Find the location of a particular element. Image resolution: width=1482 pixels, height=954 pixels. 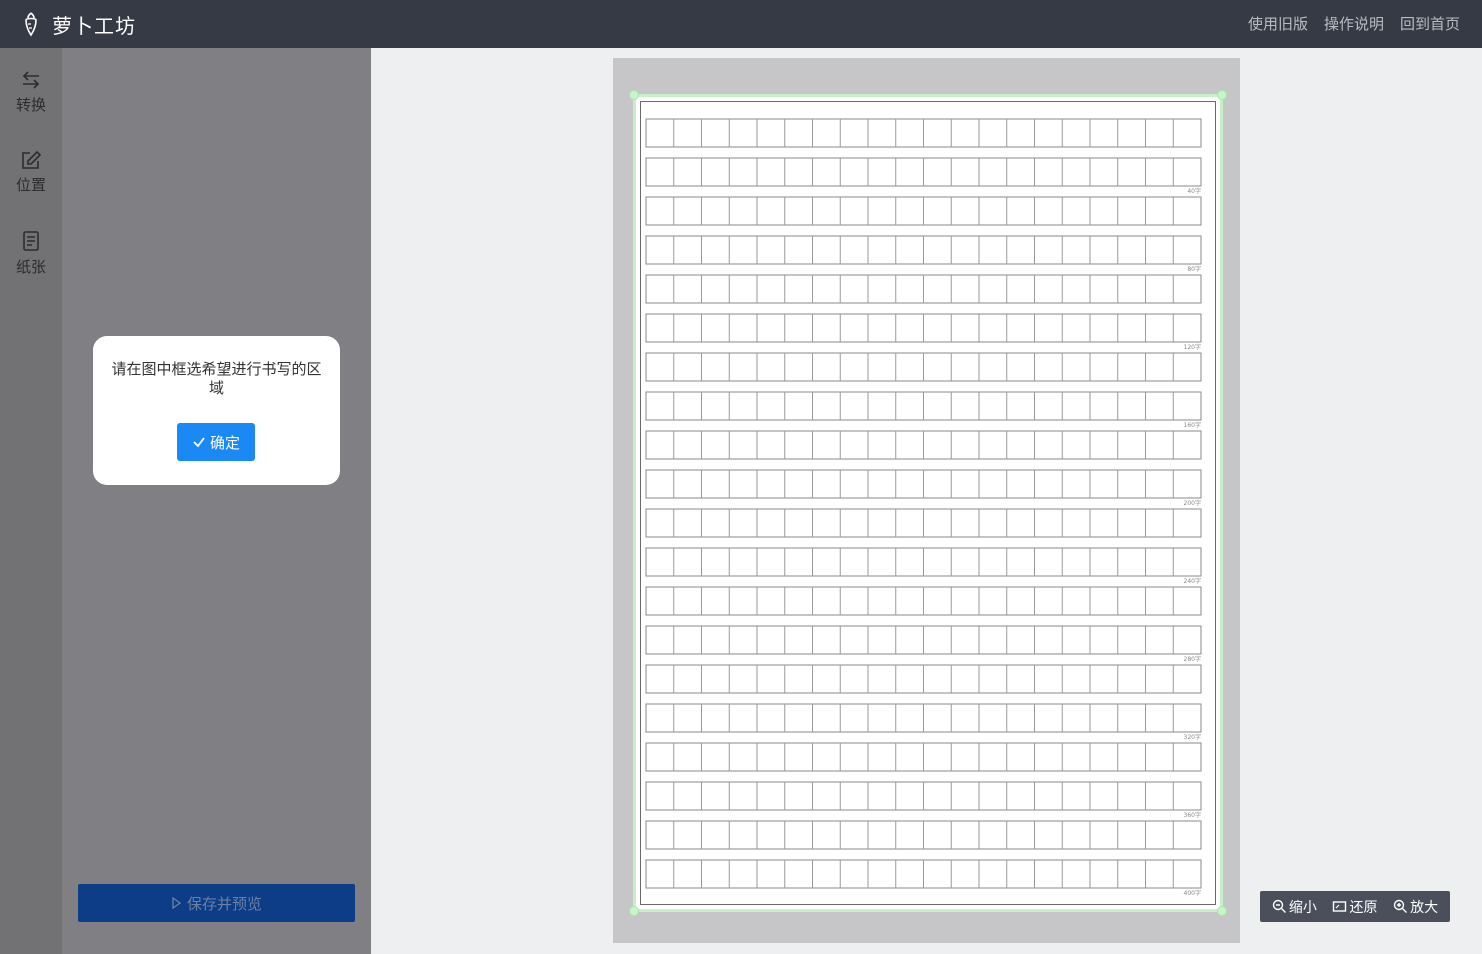

document-icon is located at coordinates (31, 241).